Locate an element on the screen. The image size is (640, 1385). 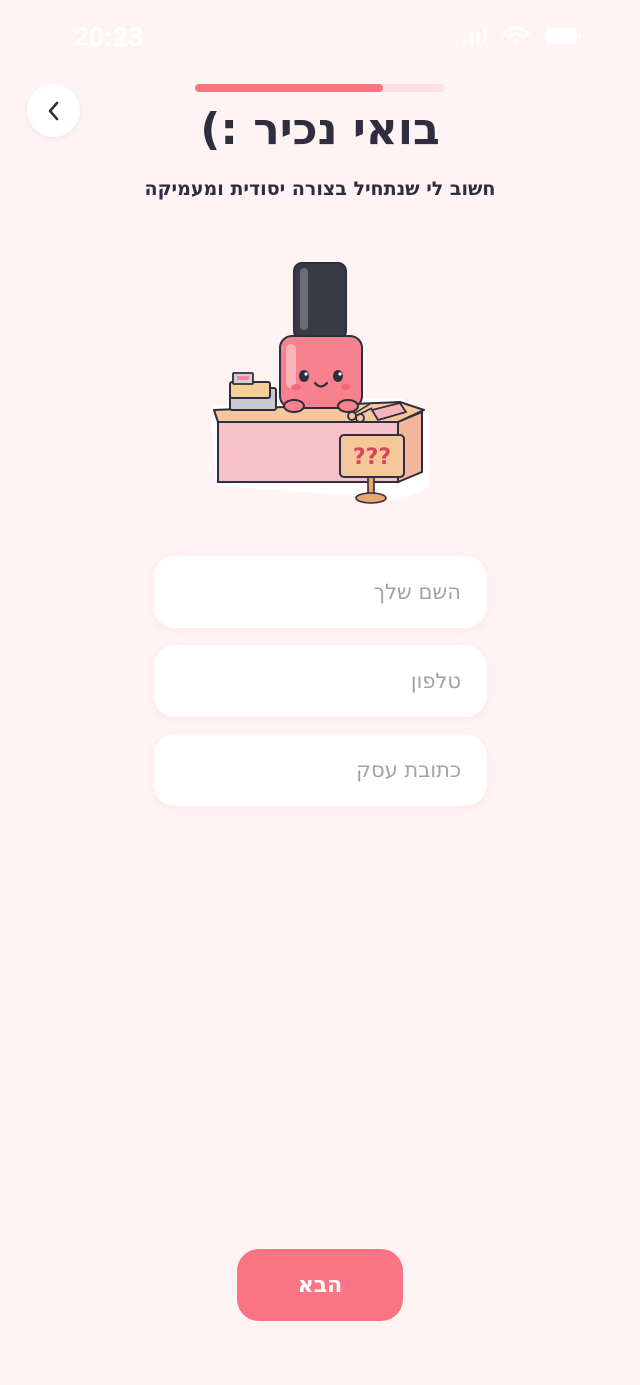
name-field is located at coordinates (320, 592).